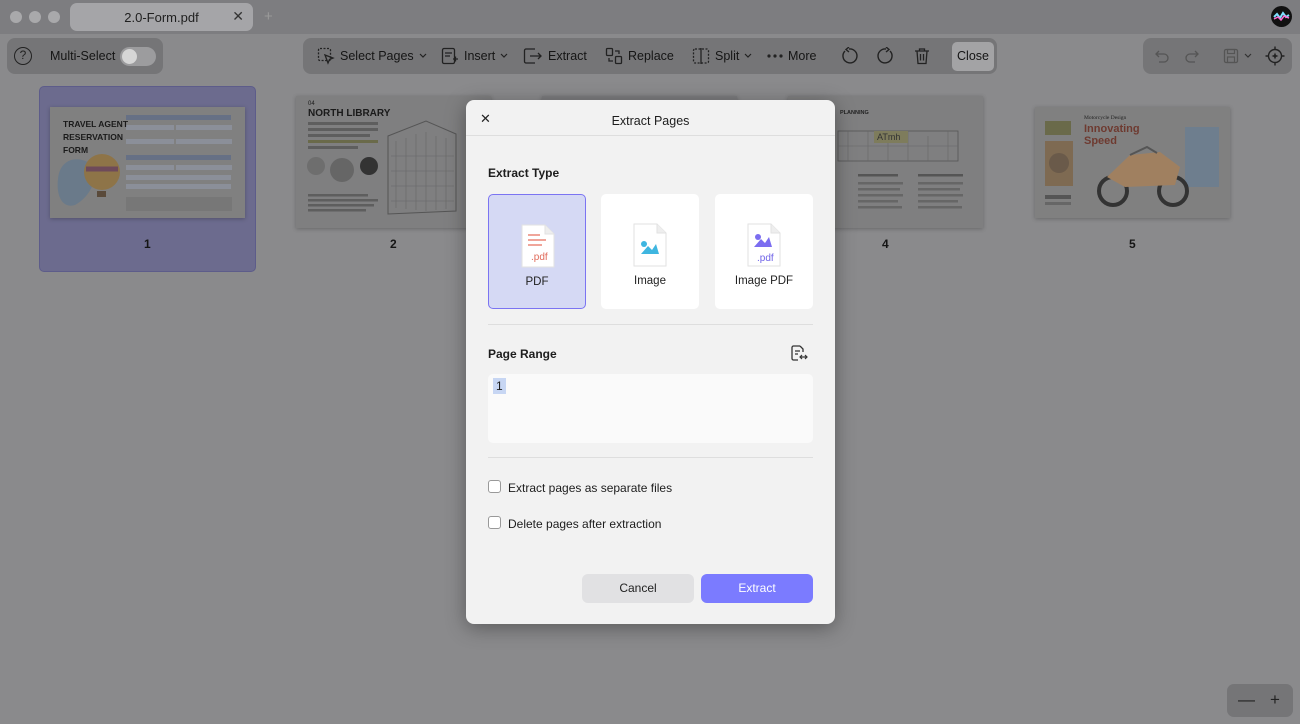  What do you see at coordinates (585, 524) in the screenshot?
I see `delete-pages-label: Delete pages after extraction` at bounding box center [585, 524].